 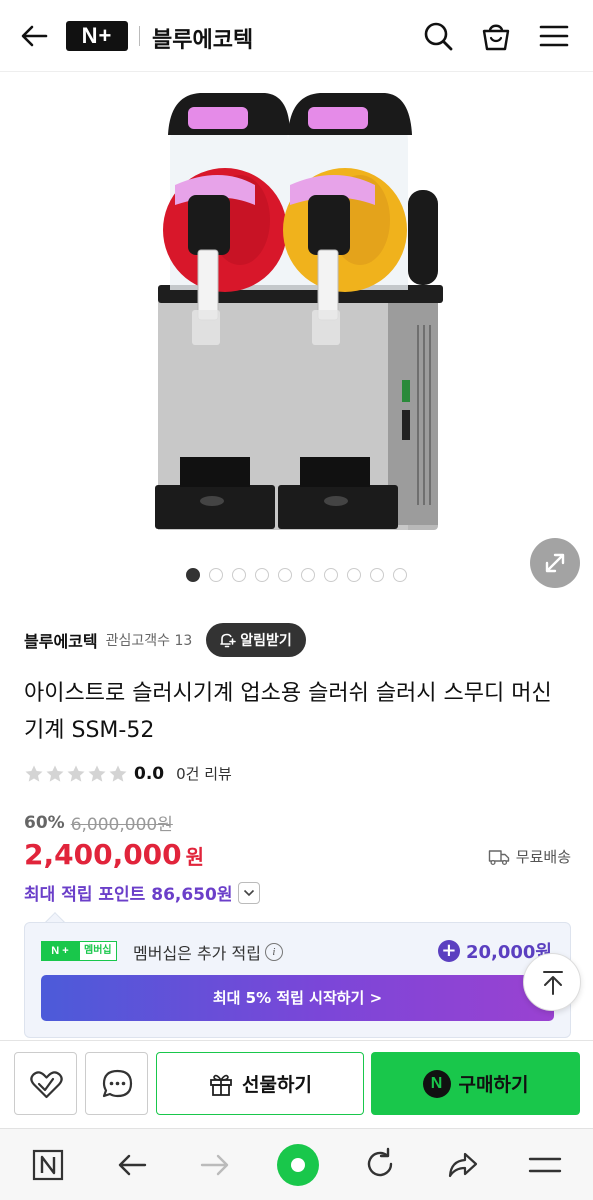 What do you see at coordinates (554, 36) in the screenshot?
I see `menu-icon` at bounding box center [554, 36].